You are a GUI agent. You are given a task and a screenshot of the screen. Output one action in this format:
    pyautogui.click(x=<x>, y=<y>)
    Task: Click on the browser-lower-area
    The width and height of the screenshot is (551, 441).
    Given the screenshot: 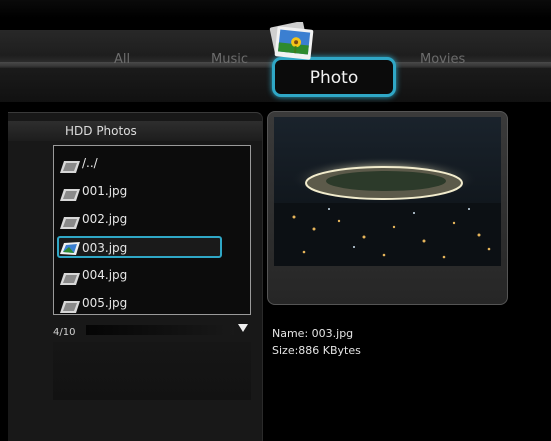 What is the action you would take?
    pyautogui.click(x=152, y=371)
    